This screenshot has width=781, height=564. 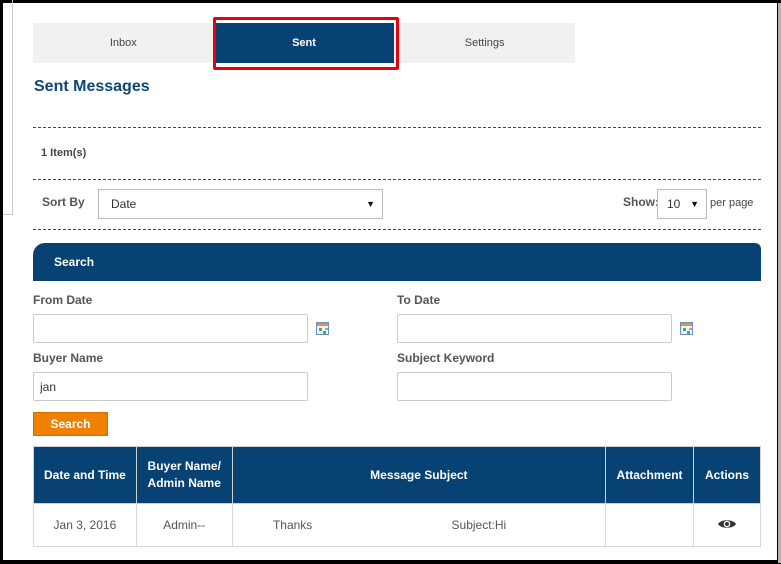 I want to click on header-buyer-line2: Admin Name, so click(x=184, y=483).